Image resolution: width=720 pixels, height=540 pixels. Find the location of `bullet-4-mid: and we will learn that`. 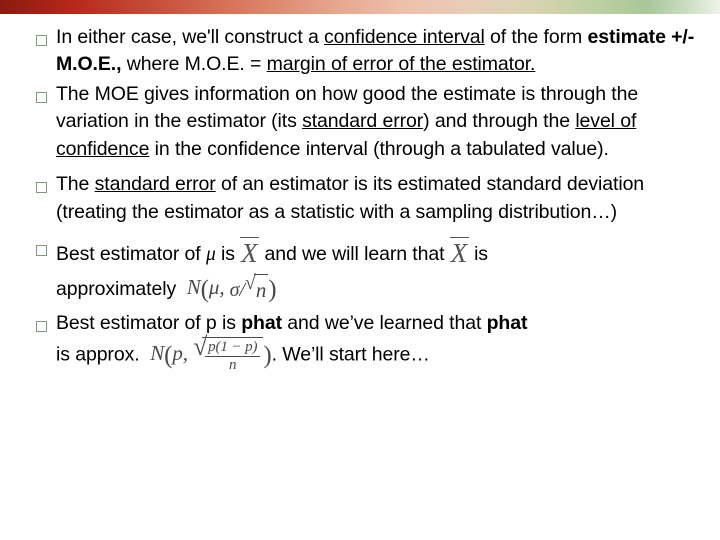

bullet-4-mid: and we will learn that is located at coordinates (354, 254).